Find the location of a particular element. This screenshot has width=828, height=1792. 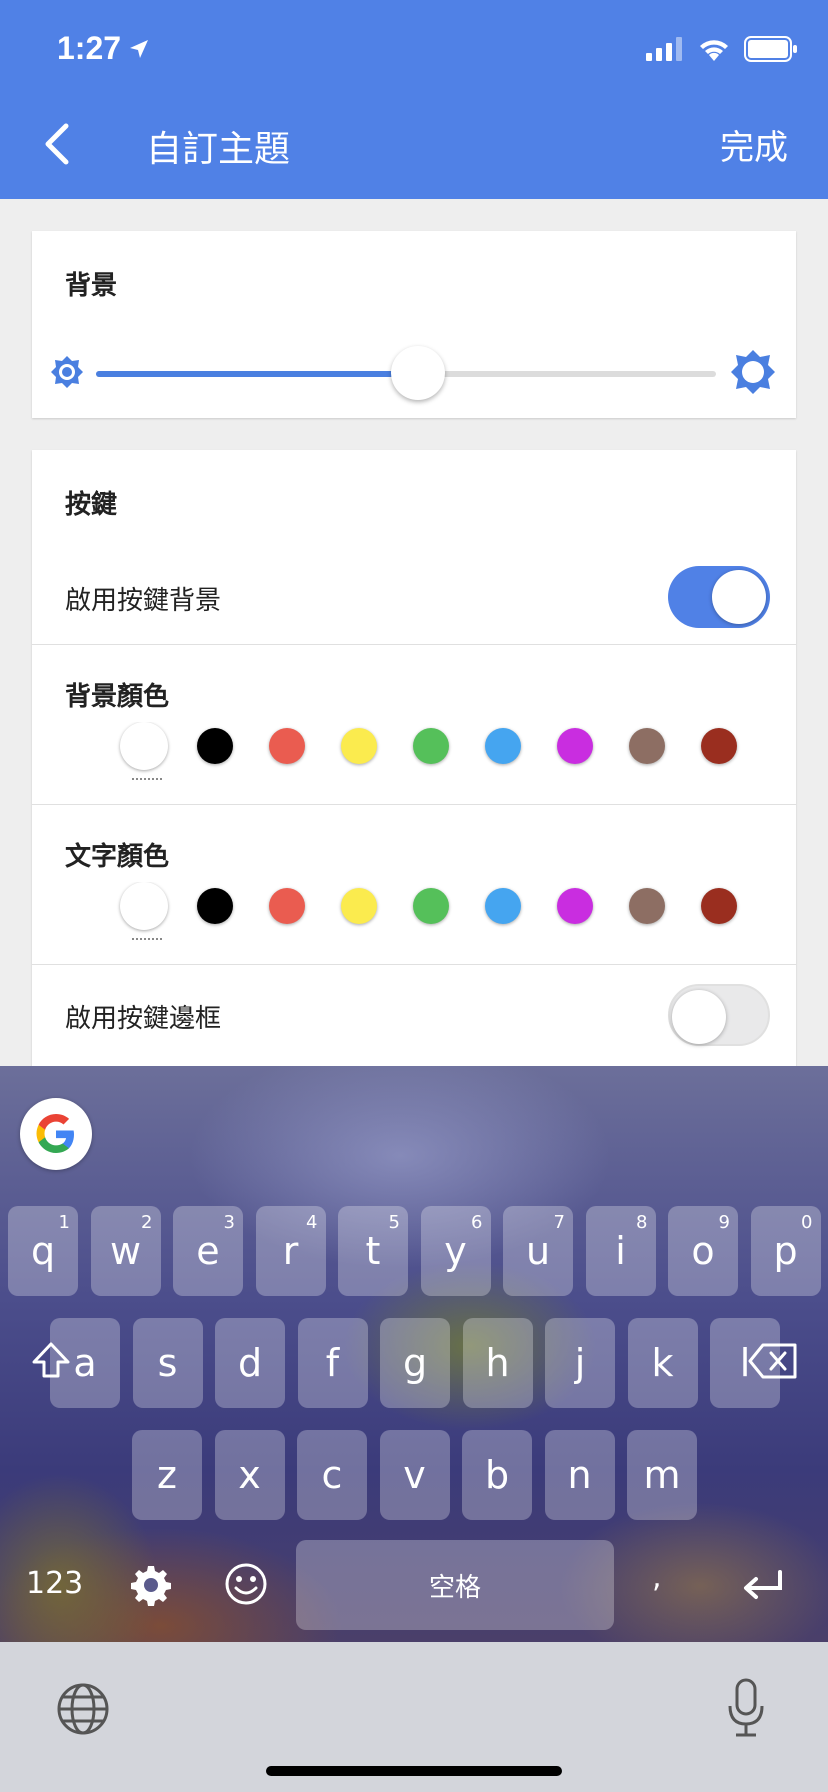

key-char: w is located at coordinates (125, 1251).